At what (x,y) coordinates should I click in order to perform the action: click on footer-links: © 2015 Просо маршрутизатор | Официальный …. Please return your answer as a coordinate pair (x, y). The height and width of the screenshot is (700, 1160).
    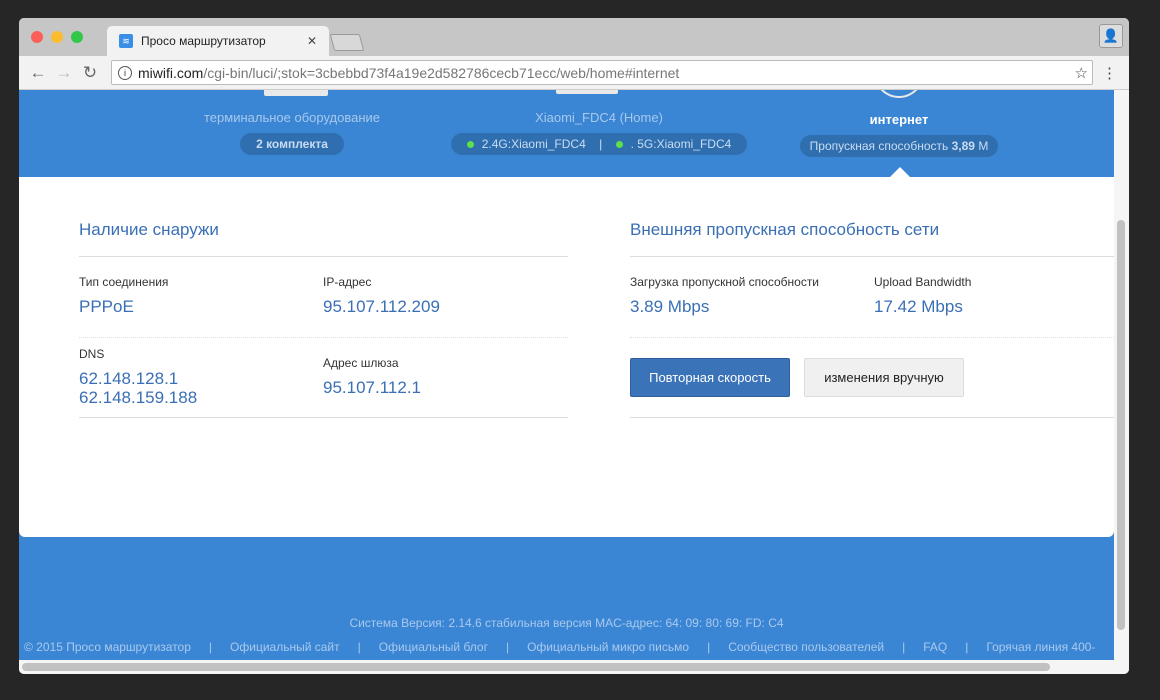
    Looking at the image, I should click on (560, 647).